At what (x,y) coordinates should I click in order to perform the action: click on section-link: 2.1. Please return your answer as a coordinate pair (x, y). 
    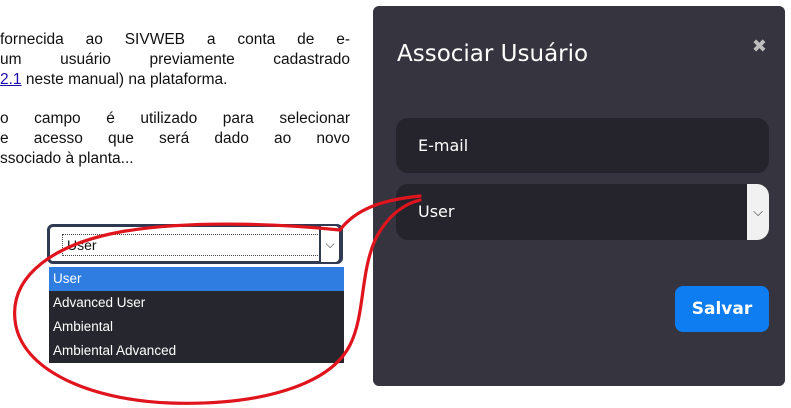
    Looking at the image, I should click on (11, 79).